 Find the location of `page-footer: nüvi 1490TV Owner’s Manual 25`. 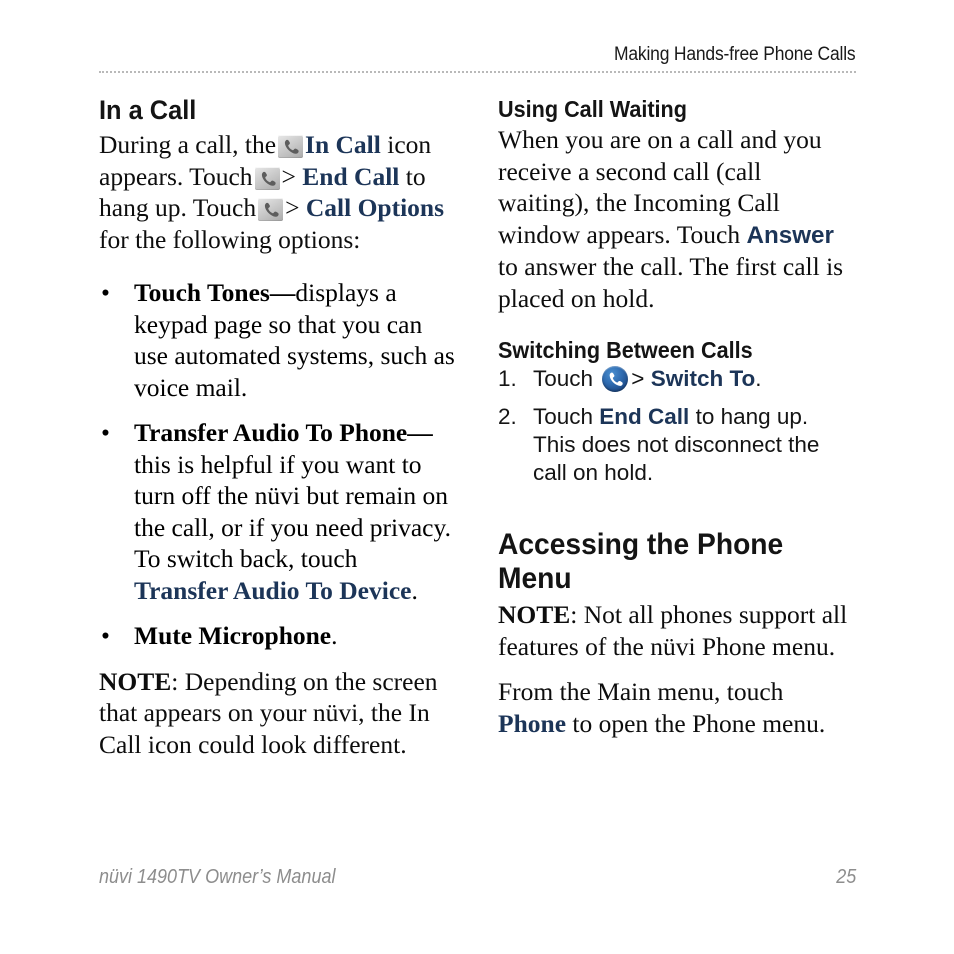

page-footer: nüvi 1490TV Owner’s Manual 25 is located at coordinates (477, 880).